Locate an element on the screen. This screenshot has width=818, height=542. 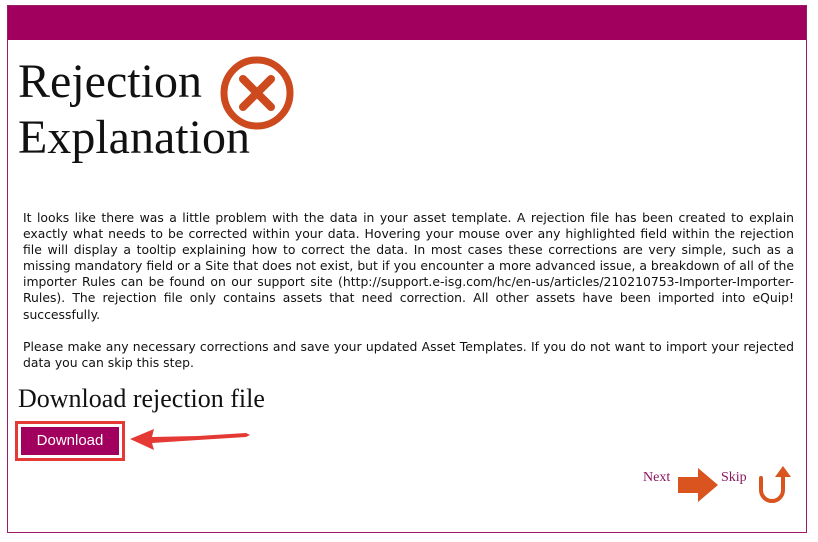
download-button-highlight: Download is located at coordinates (70, 441).